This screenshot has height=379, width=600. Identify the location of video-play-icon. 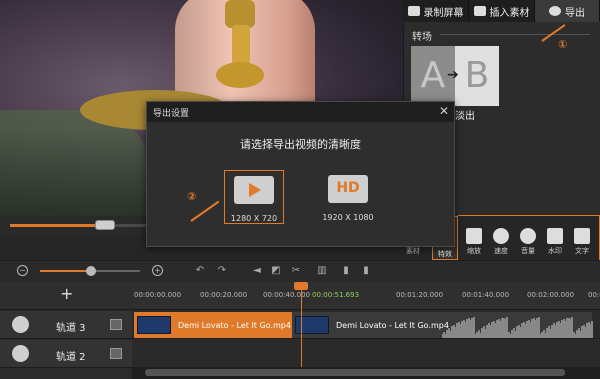
(254, 190).